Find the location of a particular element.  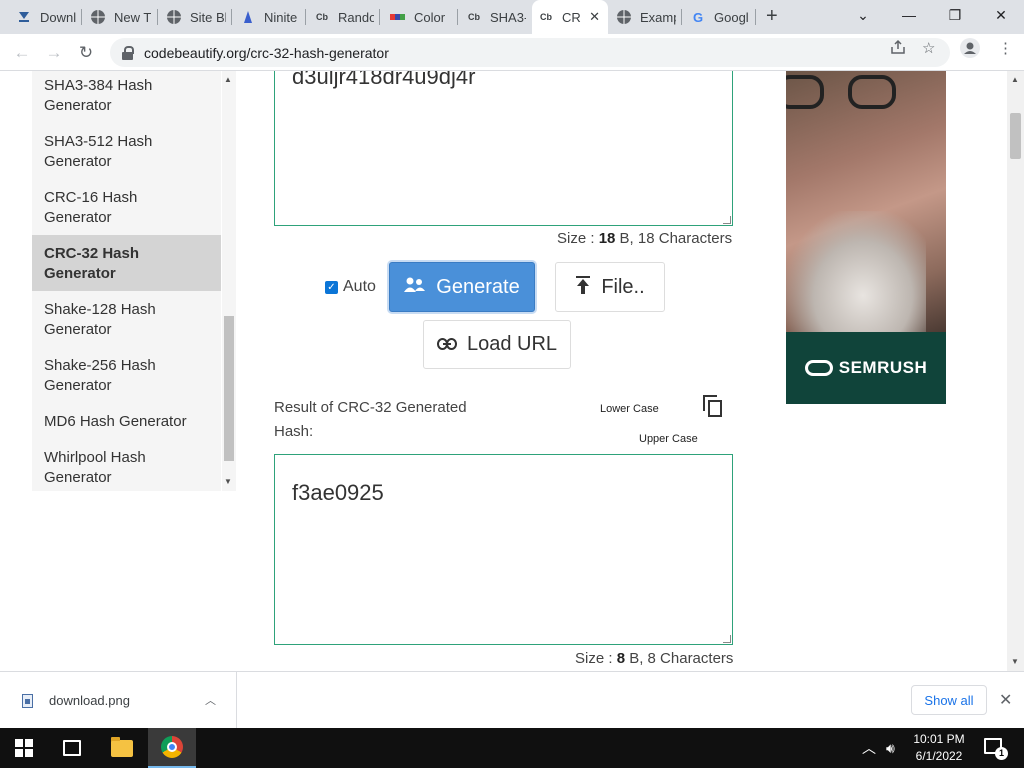

download-item: download.png is located at coordinates (118, 700).